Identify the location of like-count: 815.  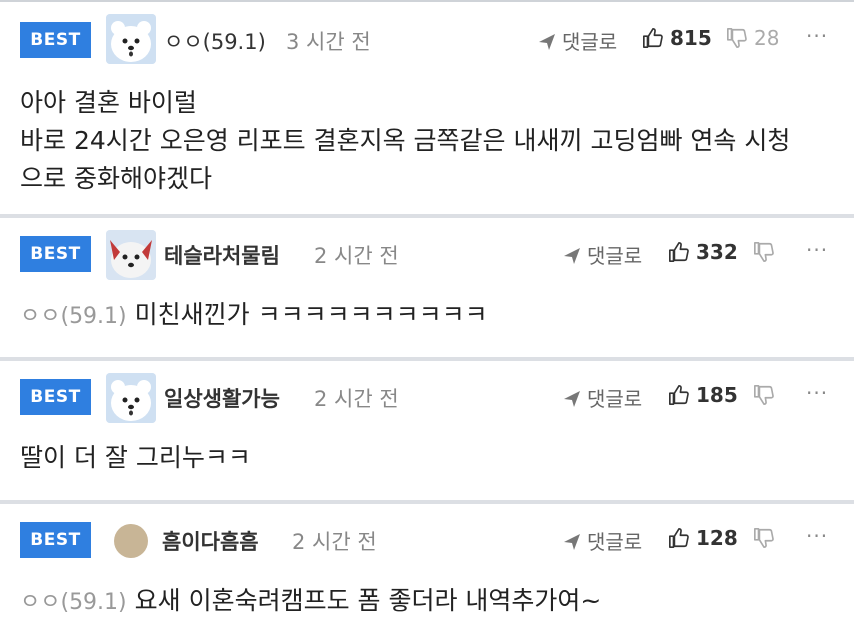
(691, 38).